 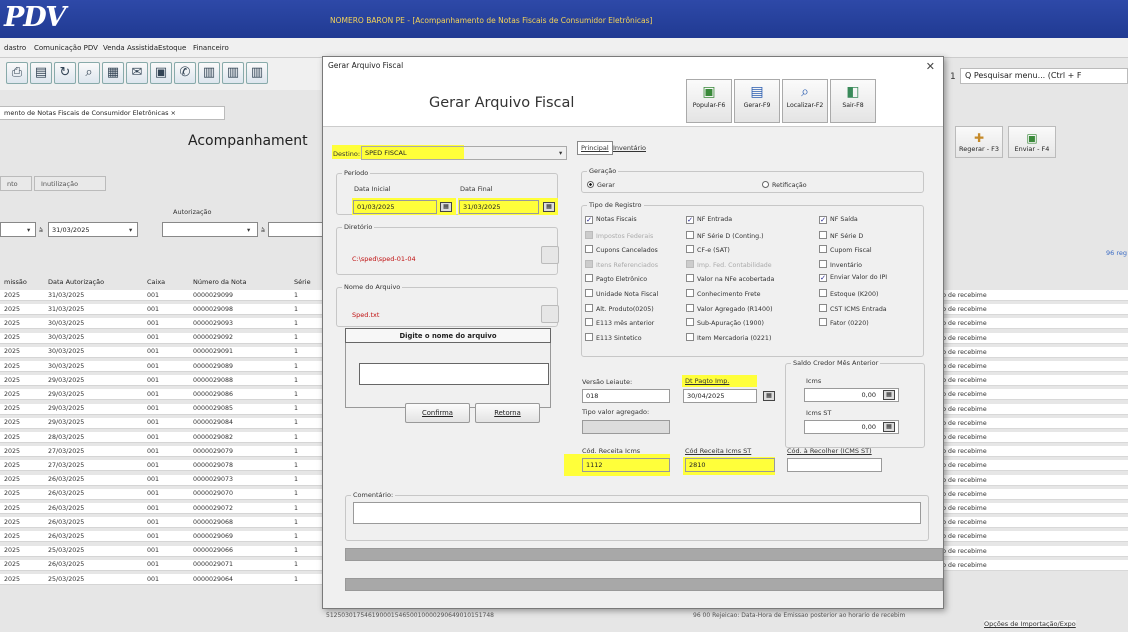 What do you see at coordinates (616, 278) in the screenshot?
I see `checkbox-pagto-eletr-nico: Pagto Eletrônico` at bounding box center [616, 278].